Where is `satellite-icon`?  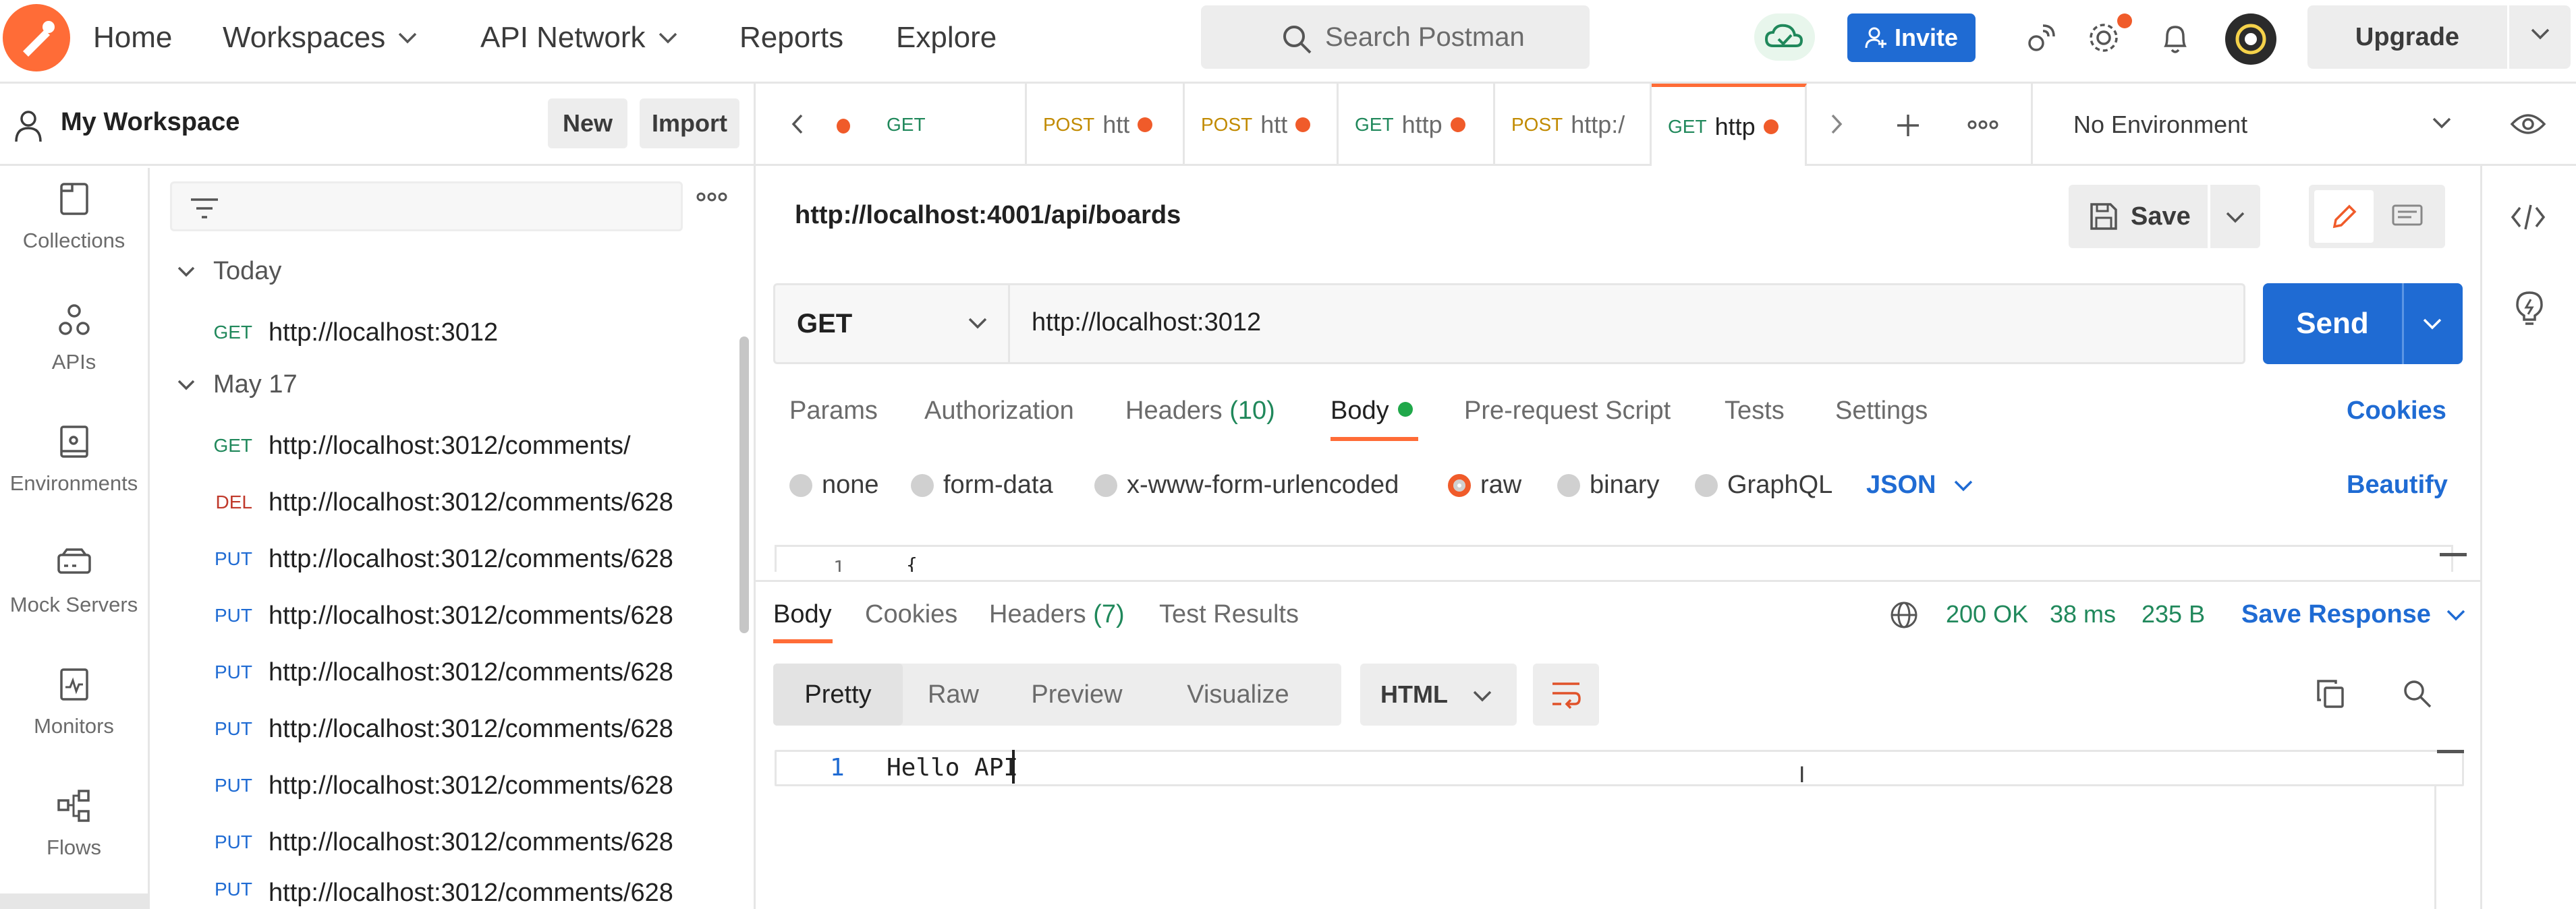
satellite-icon is located at coordinates (2042, 37).